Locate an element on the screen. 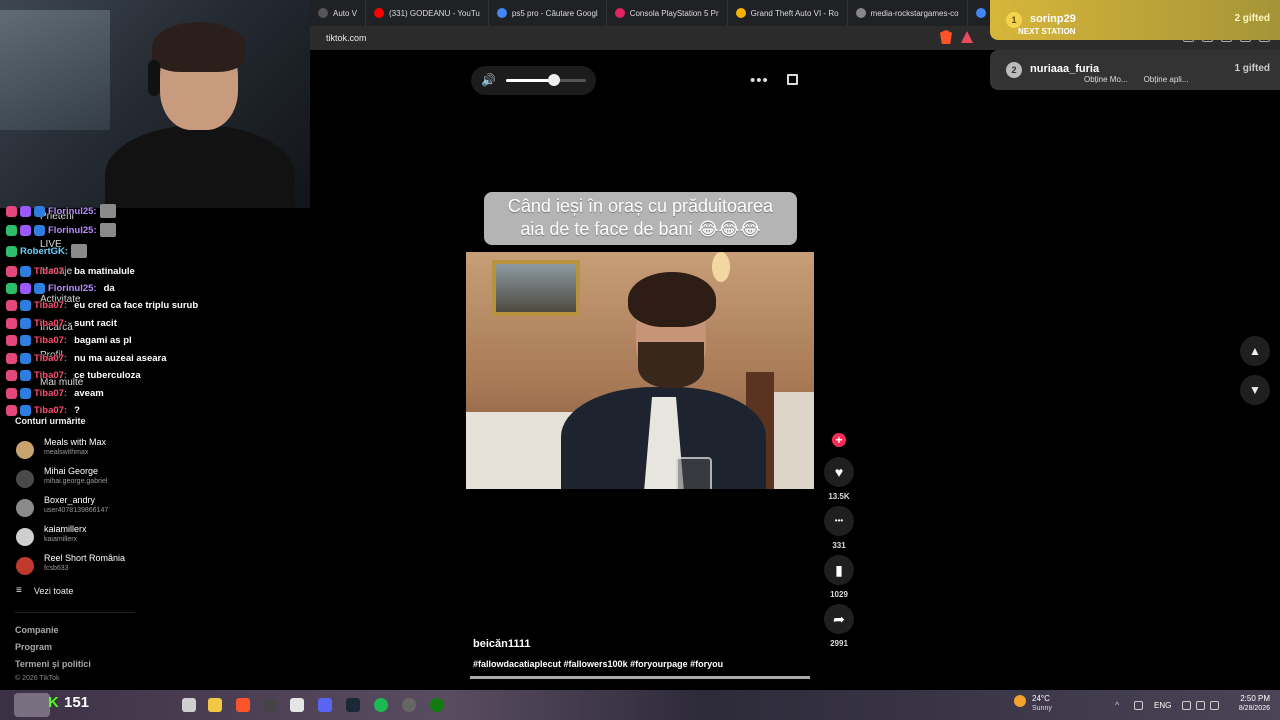 The width and height of the screenshot is (1280, 720). footer-link: Companie is located at coordinates (37, 630).